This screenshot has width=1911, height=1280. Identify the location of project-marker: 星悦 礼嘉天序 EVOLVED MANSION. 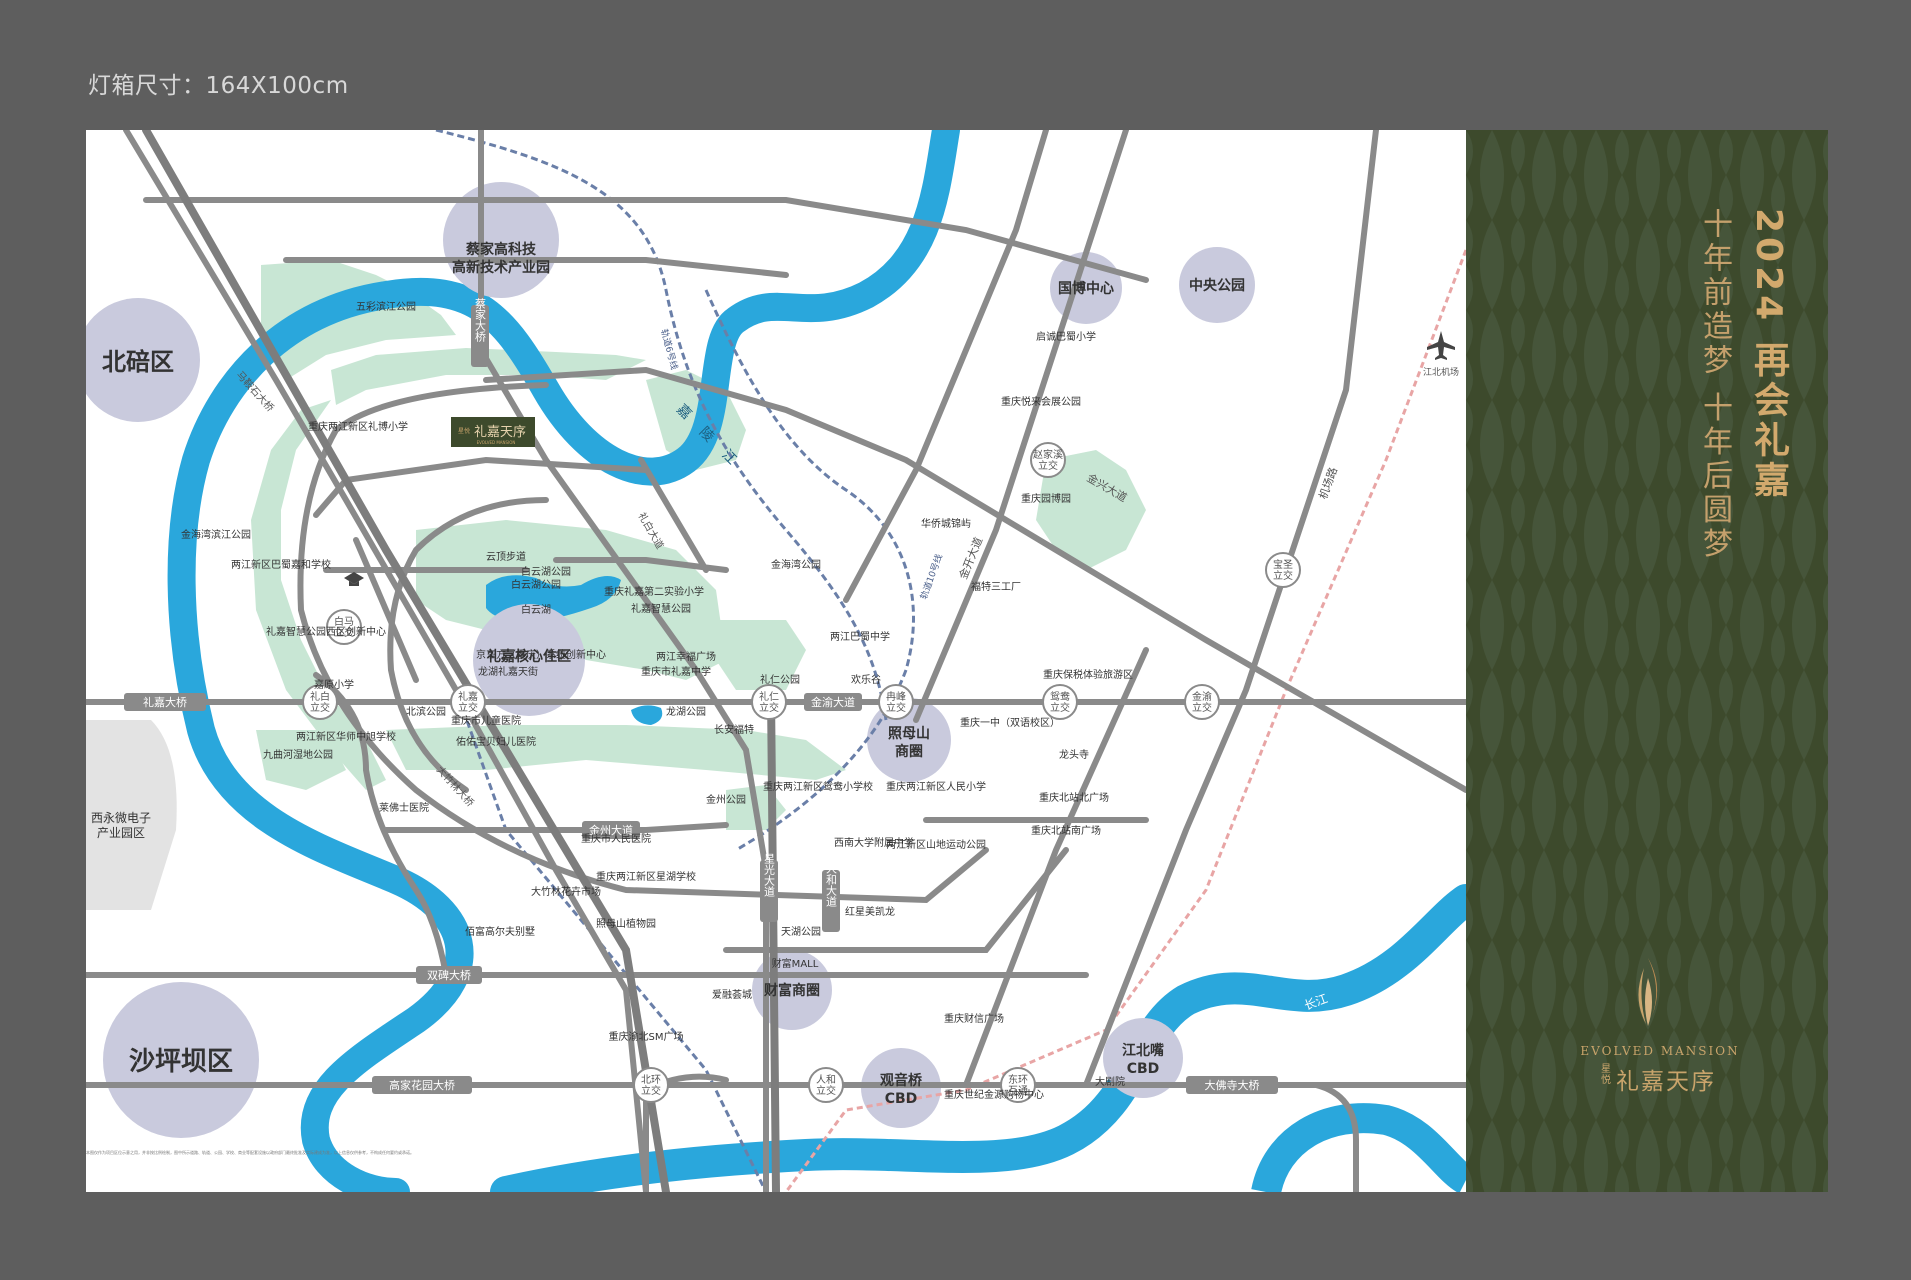
(493, 432).